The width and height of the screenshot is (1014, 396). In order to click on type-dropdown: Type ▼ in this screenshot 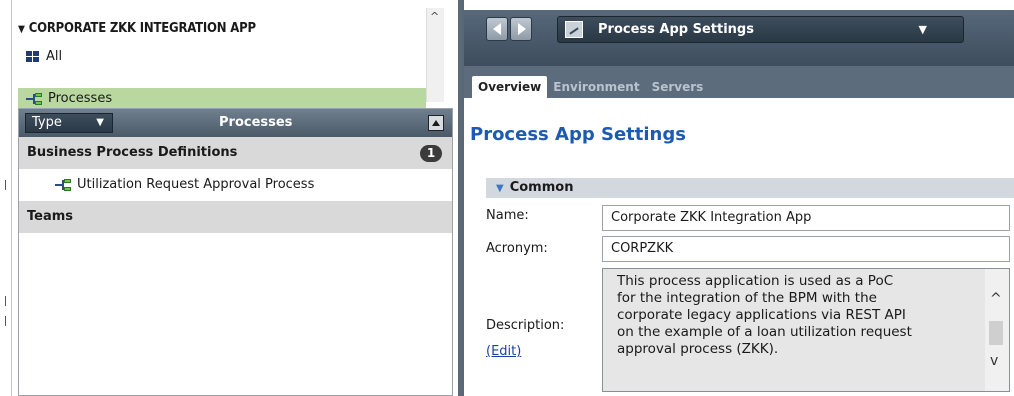, I will do `click(69, 123)`.